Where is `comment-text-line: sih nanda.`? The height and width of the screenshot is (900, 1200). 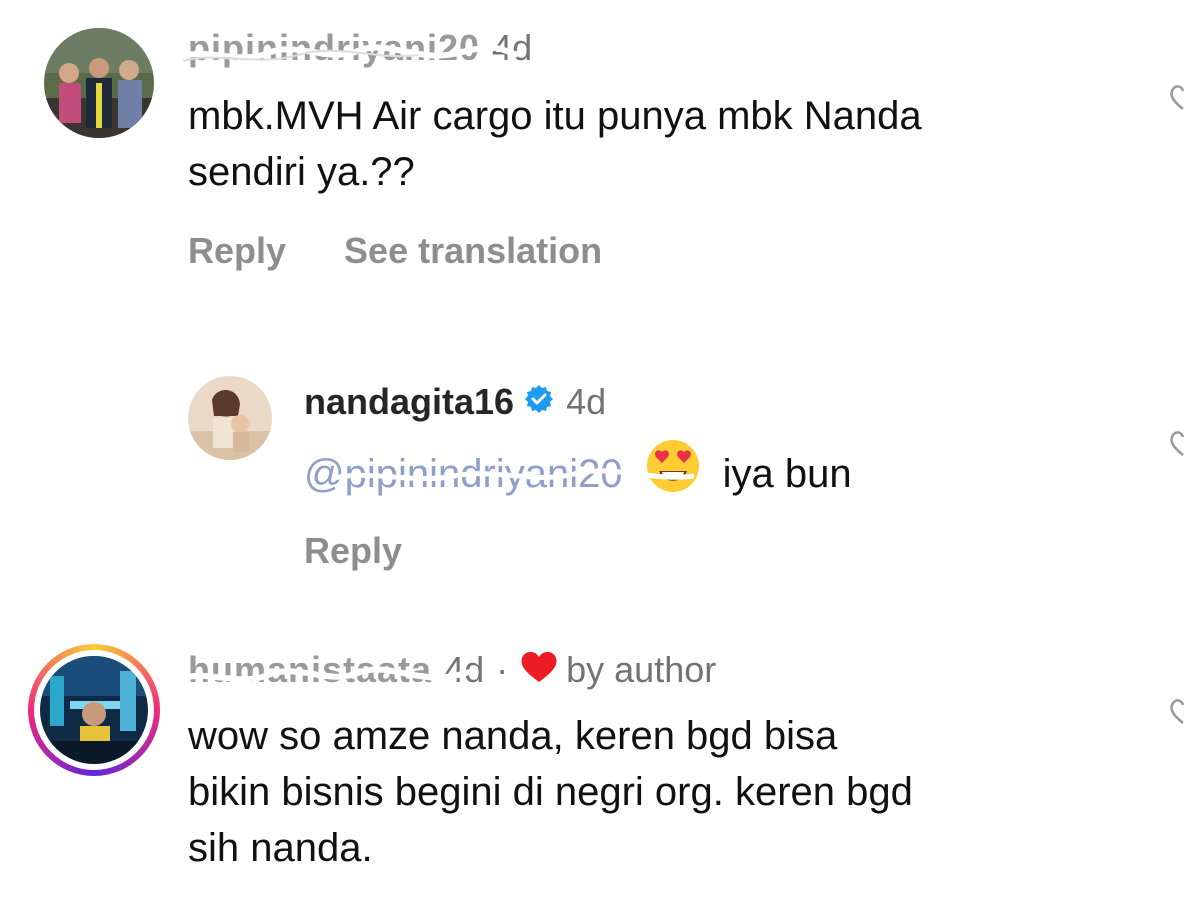 comment-text-line: sih nanda. is located at coordinates (280, 848).